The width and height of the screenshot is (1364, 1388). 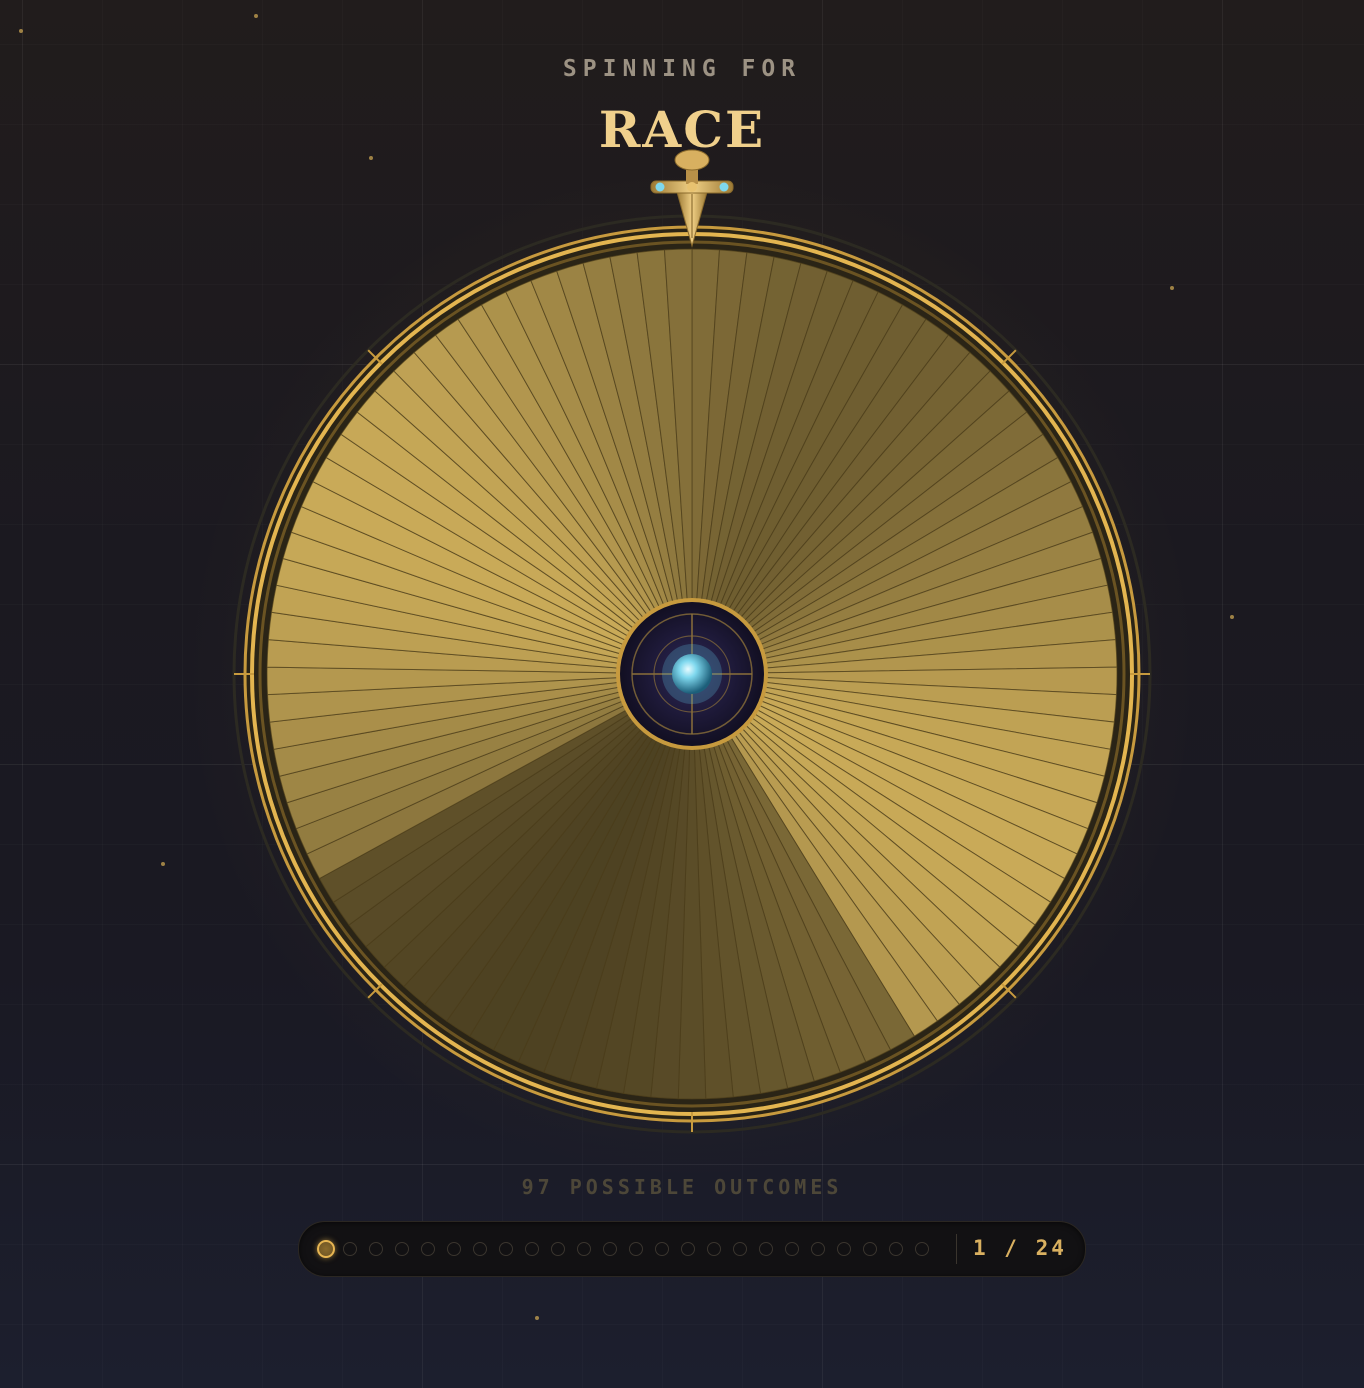 What do you see at coordinates (956, 1249) in the screenshot?
I see `progress-divider` at bounding box center [956, 1249].